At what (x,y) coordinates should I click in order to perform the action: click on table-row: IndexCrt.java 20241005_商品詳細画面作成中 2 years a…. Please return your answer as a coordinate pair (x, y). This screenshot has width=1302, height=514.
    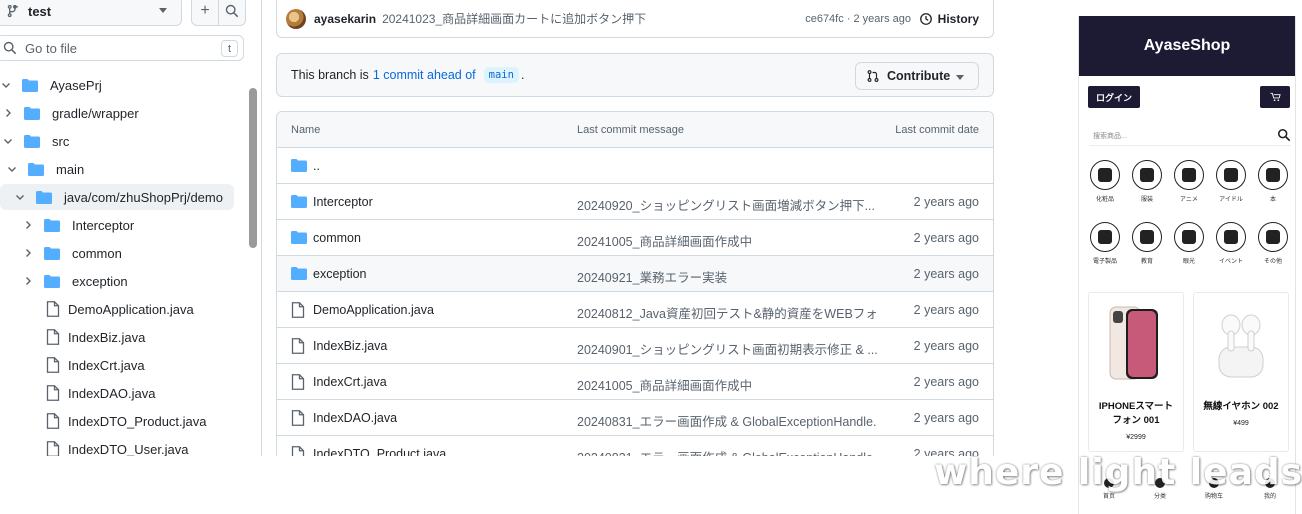
    Looking at the image, I should click on (635, 382).